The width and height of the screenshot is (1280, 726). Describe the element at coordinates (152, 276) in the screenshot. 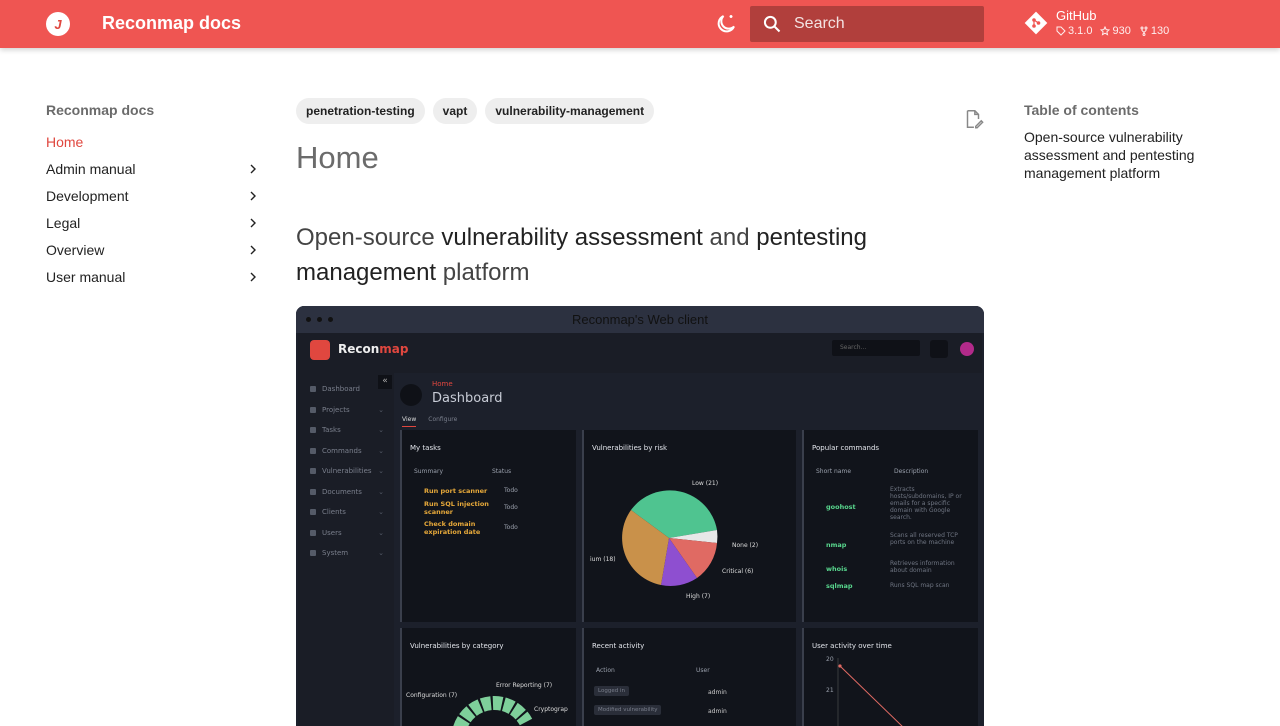

I see `sidebar-item-user-manual: User manual` at that location.